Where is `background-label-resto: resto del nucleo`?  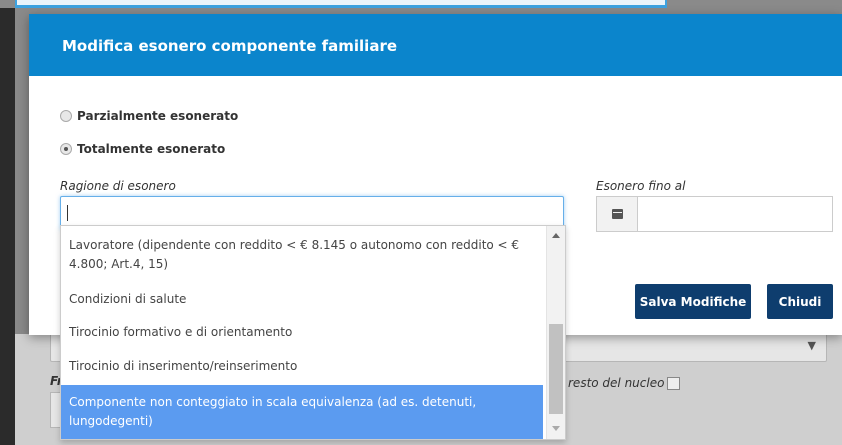 background-label-resto: resto del nucleo is located at coordinates (624, 383).